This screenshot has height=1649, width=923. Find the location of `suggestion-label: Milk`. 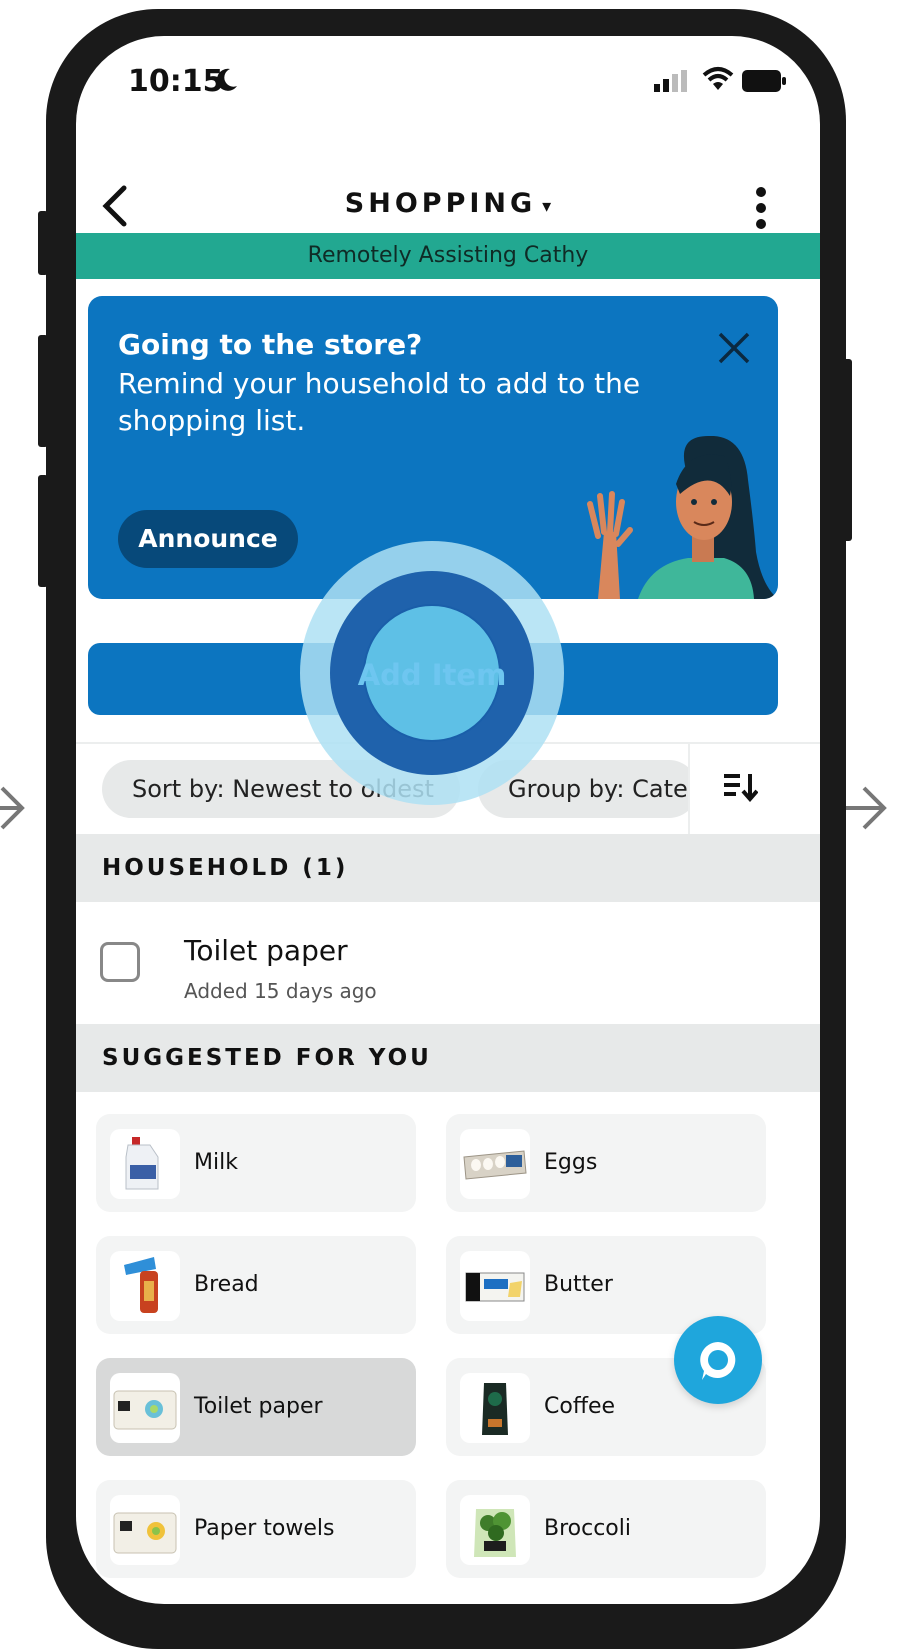

suggestion-label: Milk is located at coordinates (216, 1162).